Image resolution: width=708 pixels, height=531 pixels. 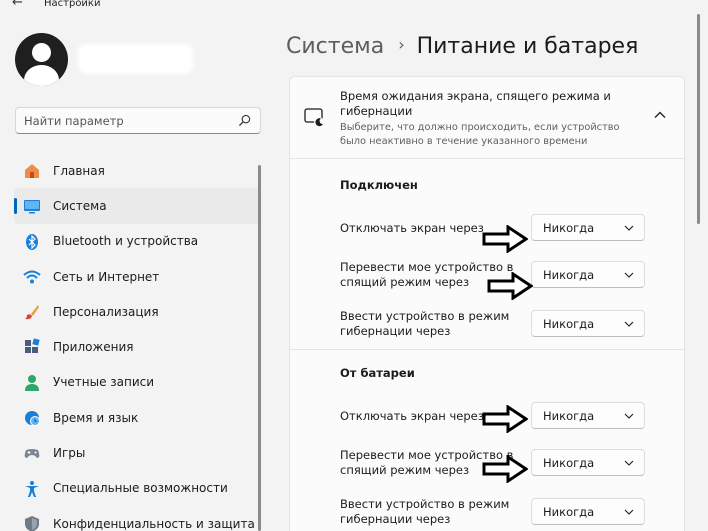 I want to click on battery-hibernate-dropdown: Никогда, so click(x=588, y=511).